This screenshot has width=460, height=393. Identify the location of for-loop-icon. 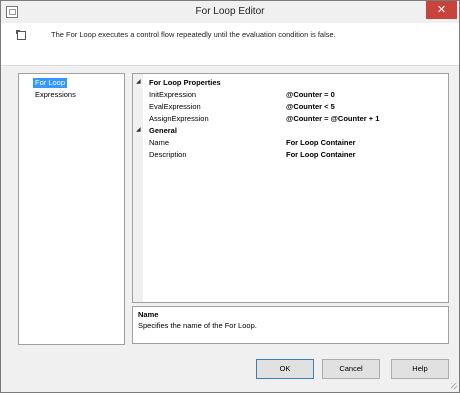
(21, 35).